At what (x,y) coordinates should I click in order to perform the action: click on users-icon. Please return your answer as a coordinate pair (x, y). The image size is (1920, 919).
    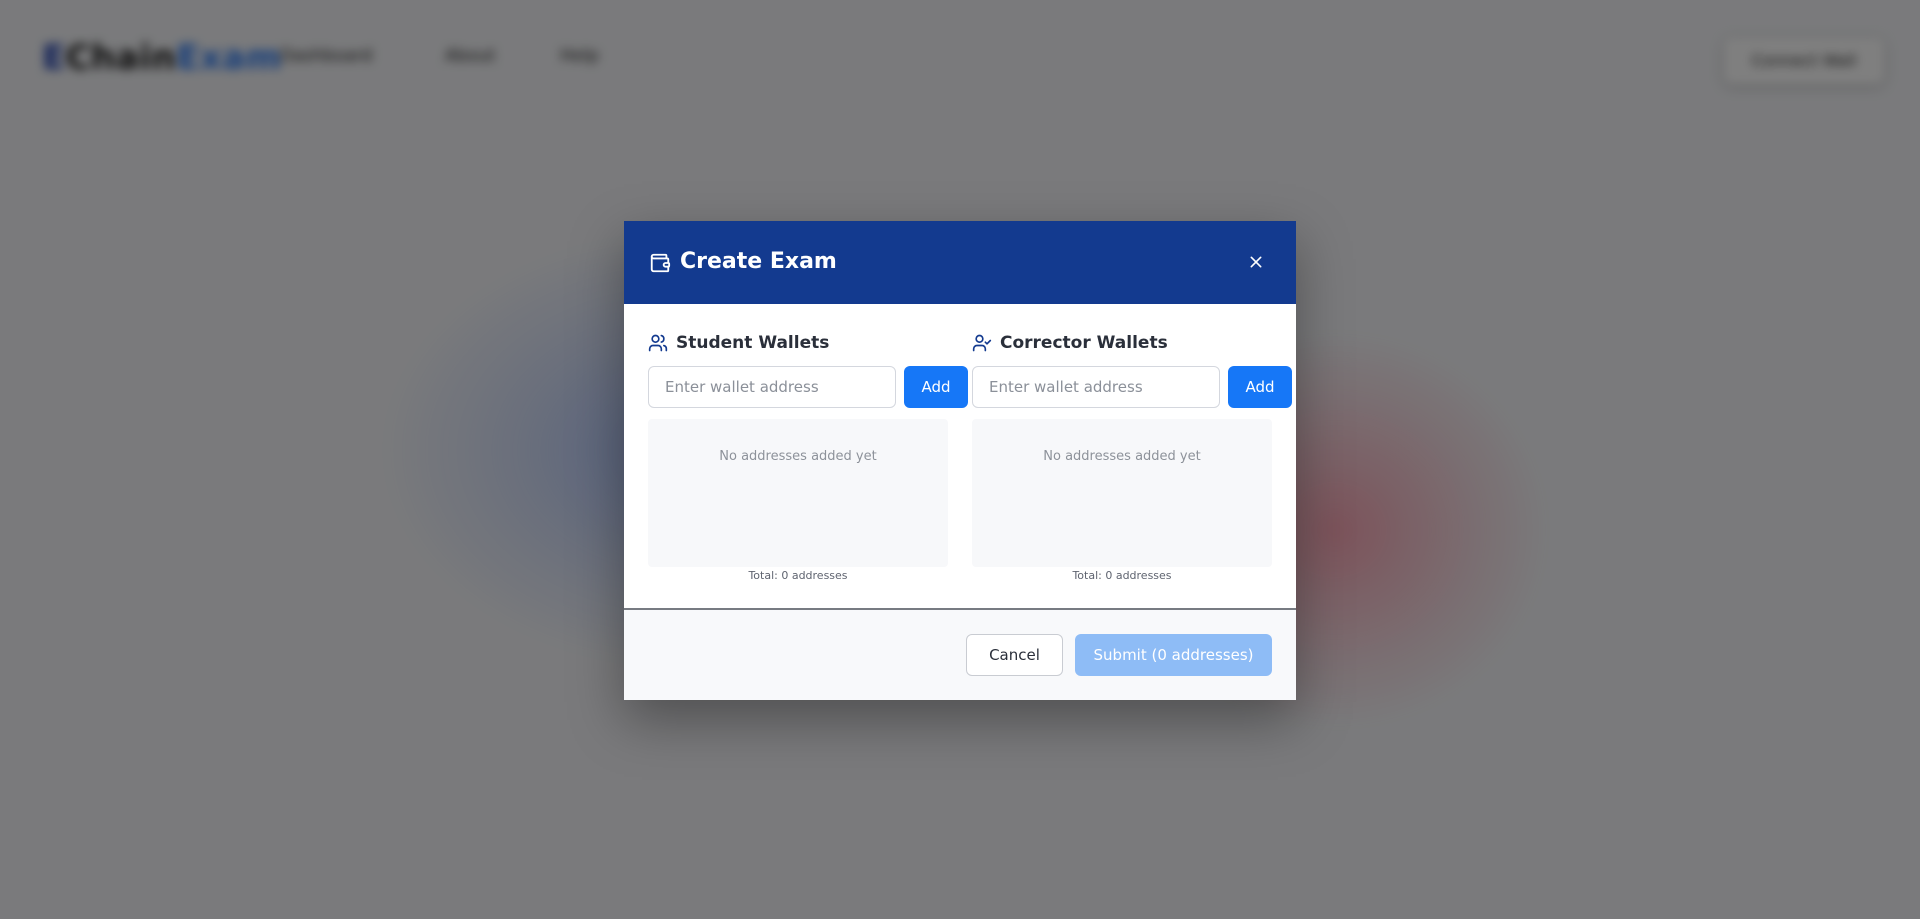
    Looking at the image, I should click on (658, 343).